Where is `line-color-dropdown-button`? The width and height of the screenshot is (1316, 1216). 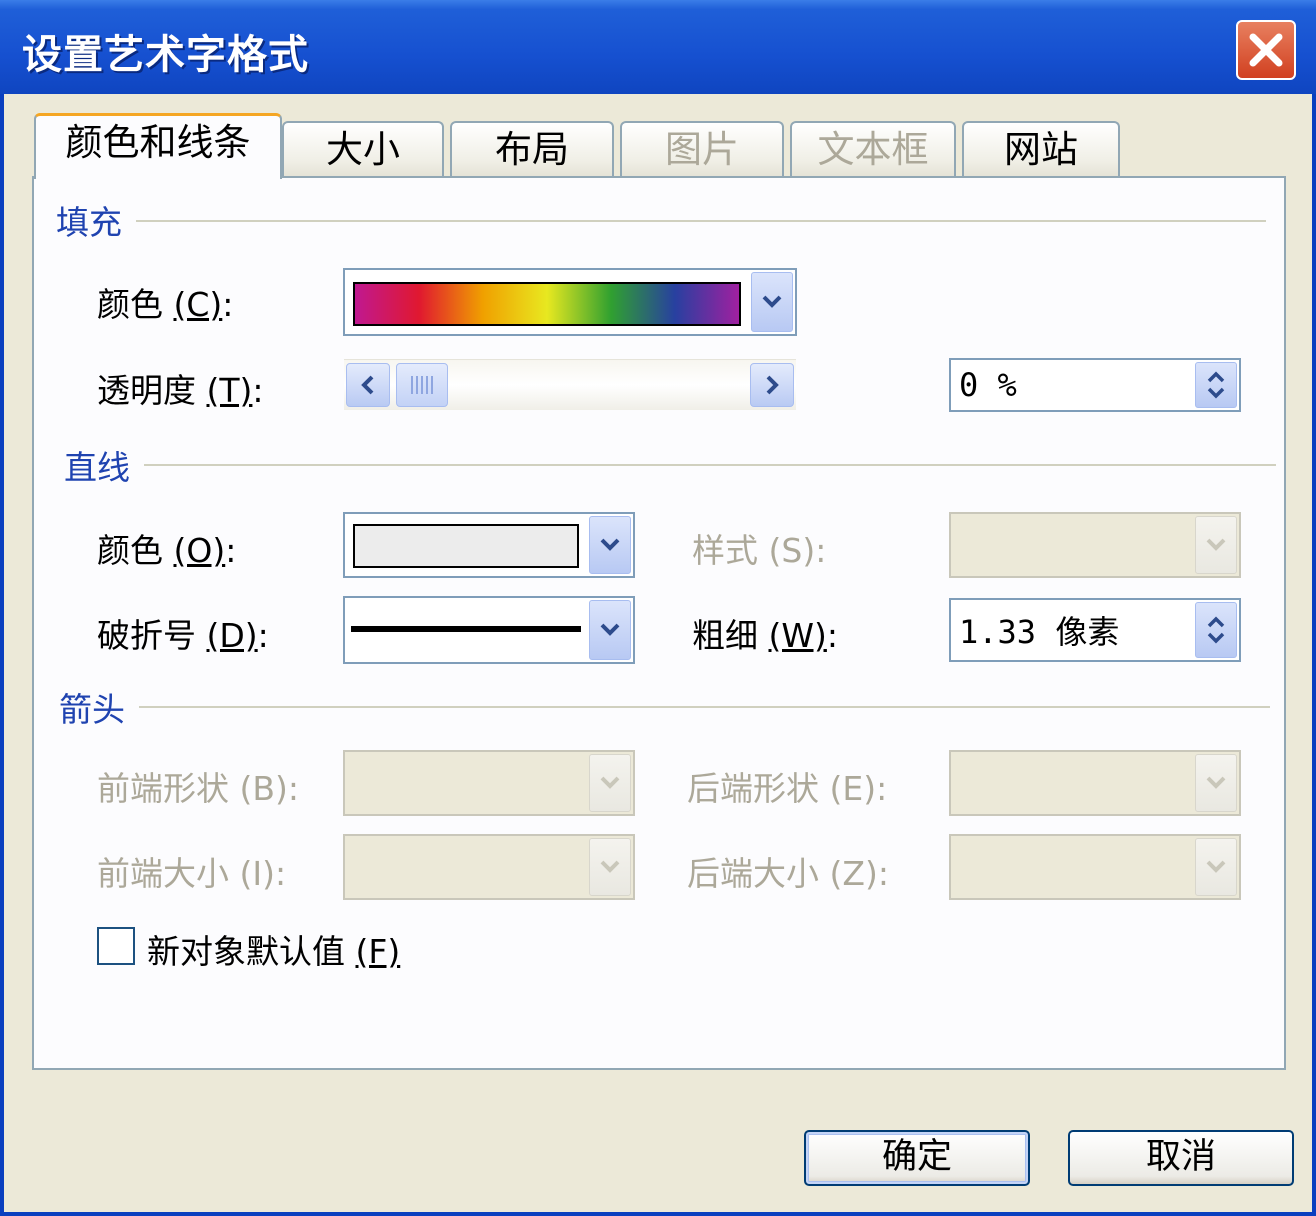 line-color-dropdown-button is located at coordinates (610, 545).